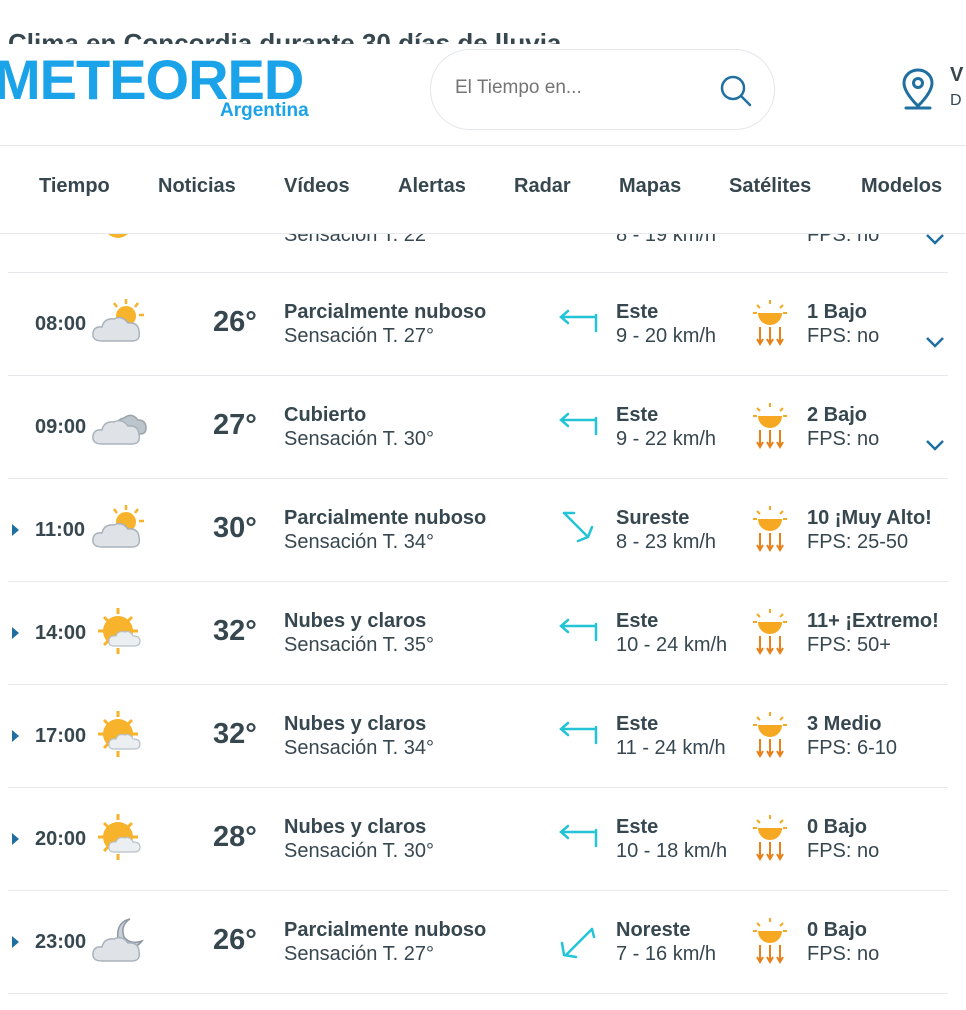 The width and height of the screenshot is (966, 1010). I want to click on nav-item-modelos: Modelos, so click(901, 186).